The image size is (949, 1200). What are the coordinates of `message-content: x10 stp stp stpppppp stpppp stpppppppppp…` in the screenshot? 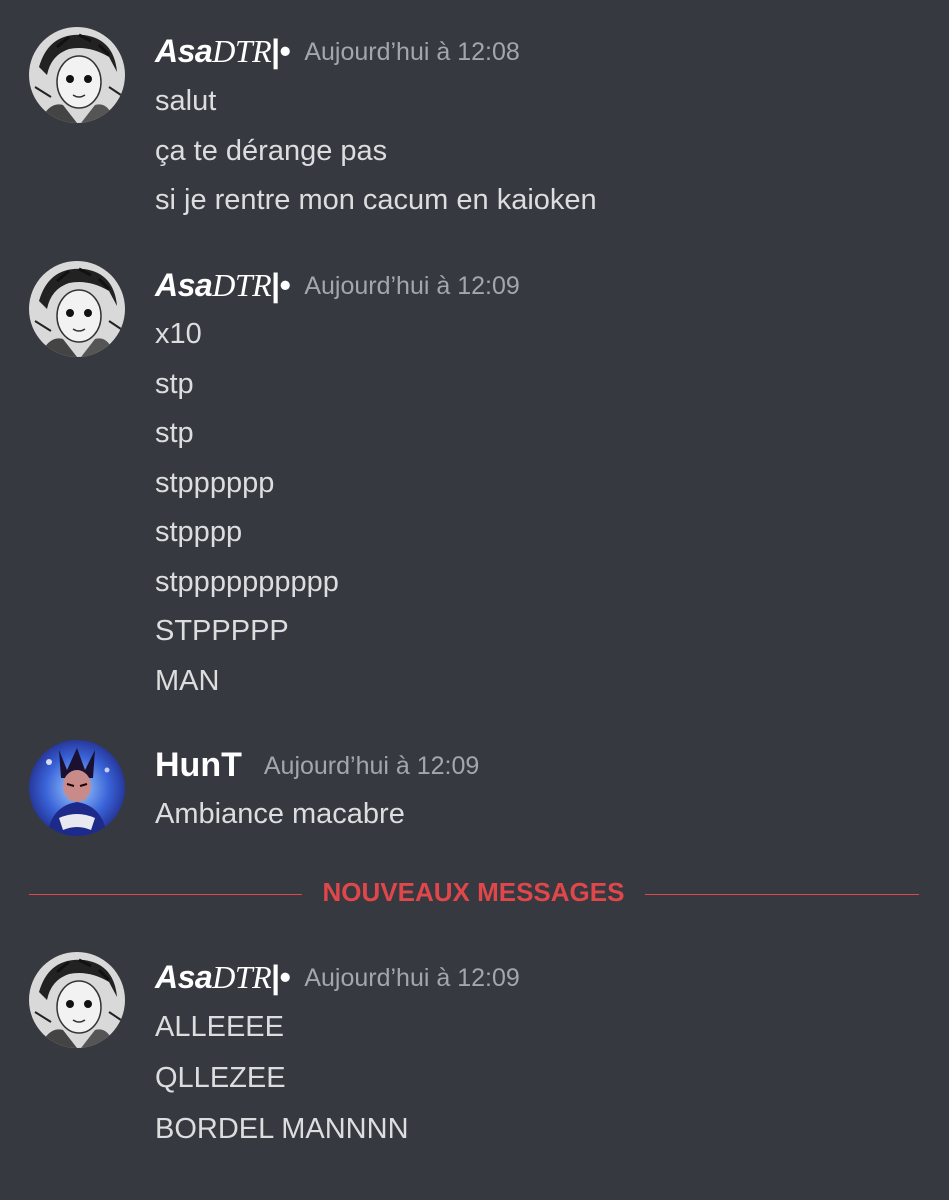 It's located at (247, 508).